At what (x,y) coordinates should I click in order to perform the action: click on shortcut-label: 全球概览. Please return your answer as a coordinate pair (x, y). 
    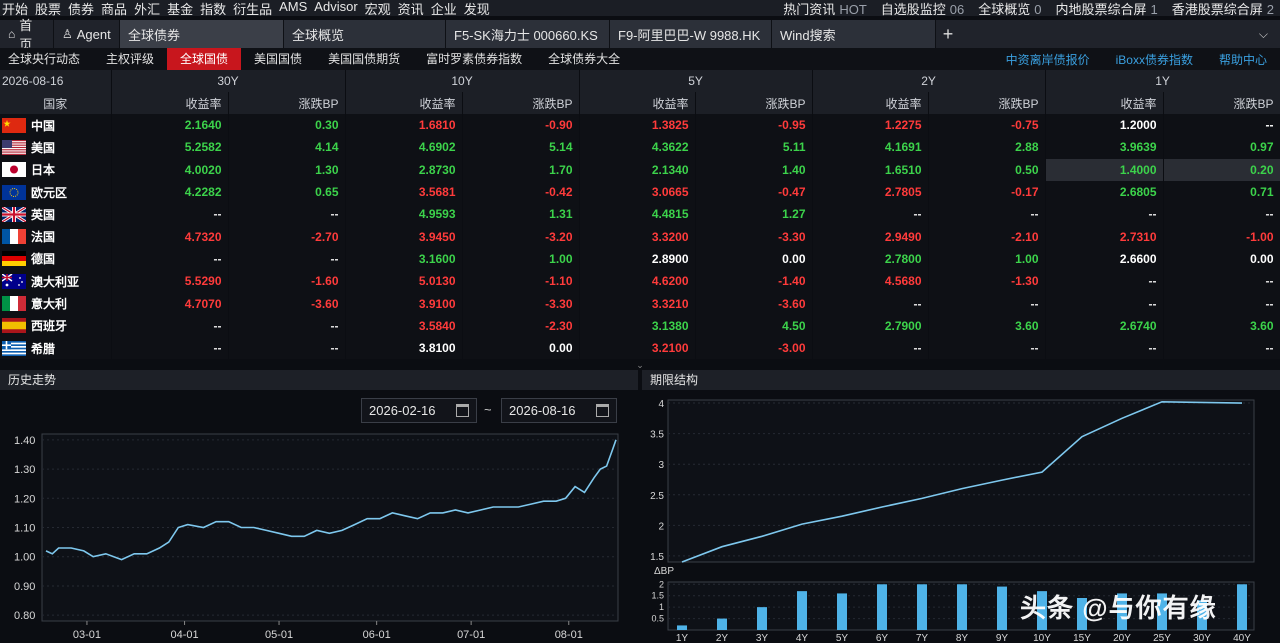
    Looking at the image, I should click on (1004, 9).